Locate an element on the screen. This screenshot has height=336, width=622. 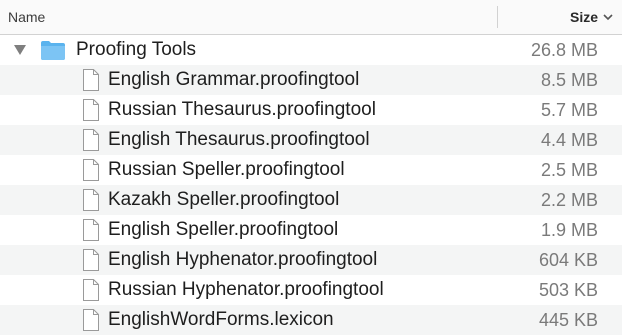
file-name: English Hyphenator.proofingtool is located at coordinates (243, 259).